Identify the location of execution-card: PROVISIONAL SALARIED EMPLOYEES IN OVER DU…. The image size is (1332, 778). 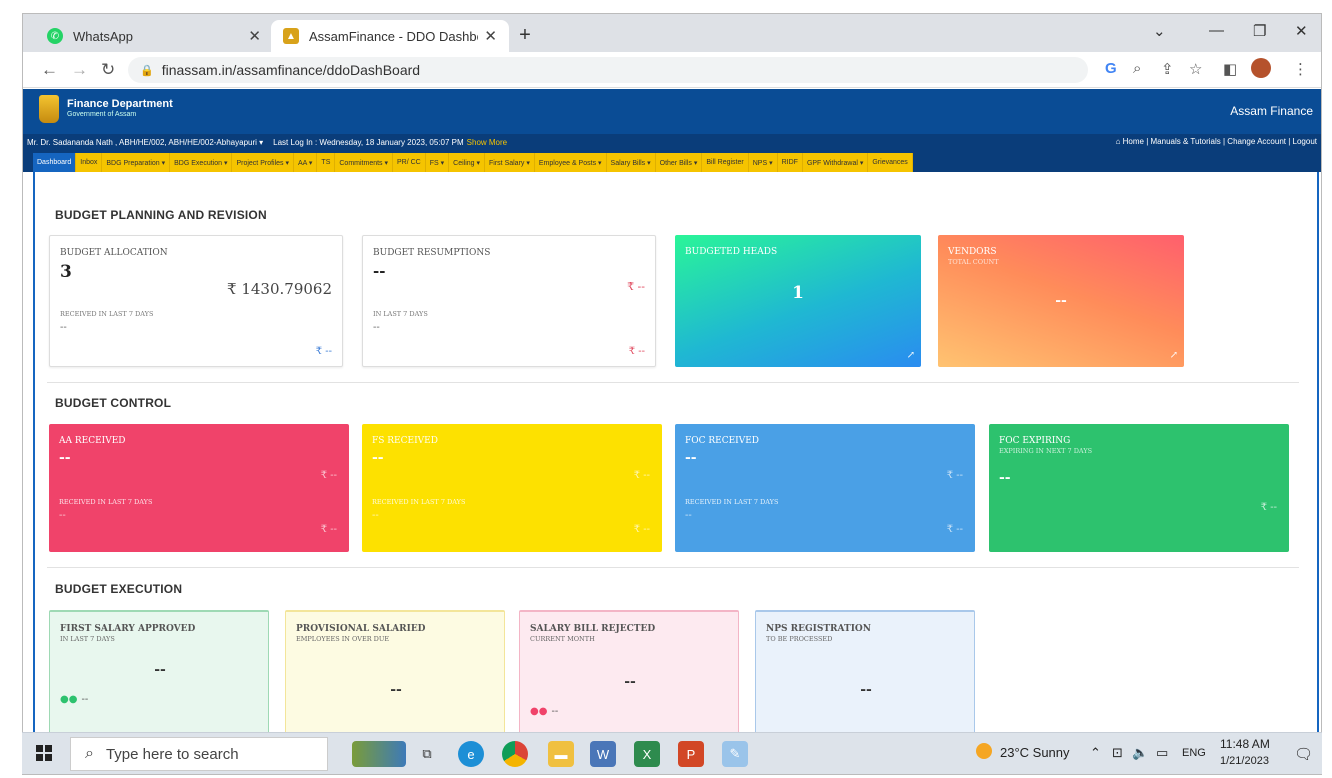
(395, 675).